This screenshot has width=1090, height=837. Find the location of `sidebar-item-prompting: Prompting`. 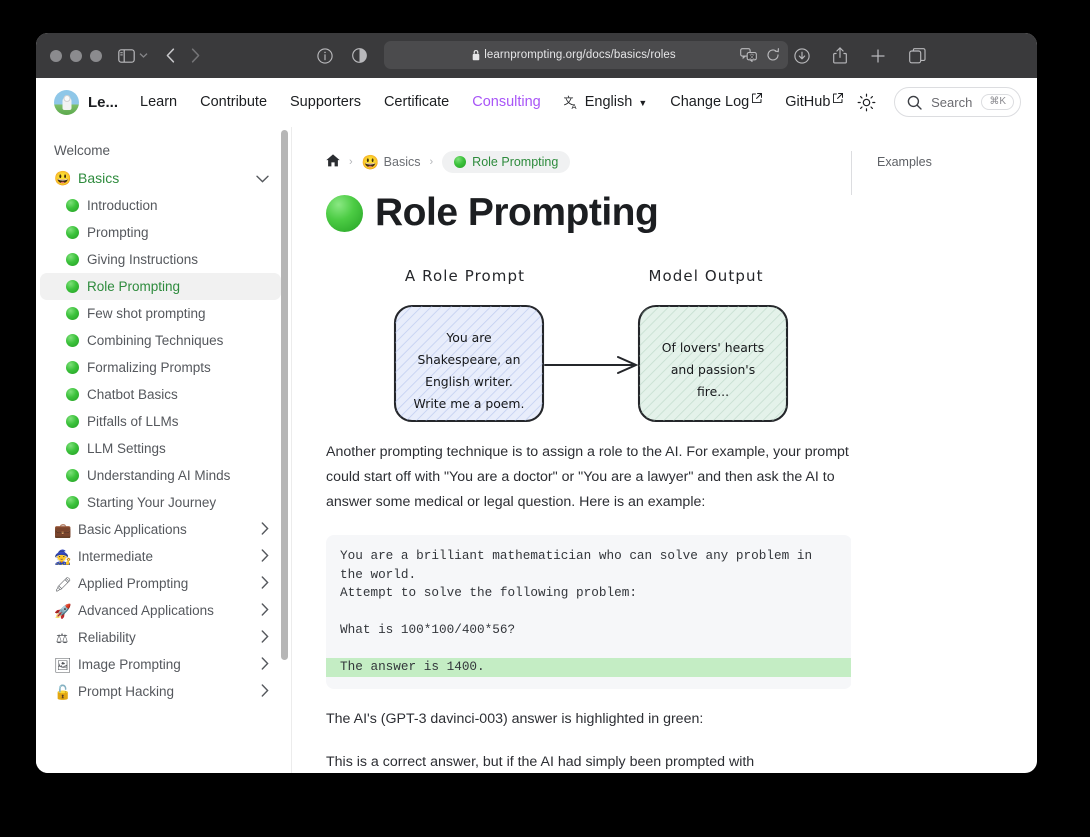

sidebar-item-prompting: Prompting is located at coordinates (160, 232).